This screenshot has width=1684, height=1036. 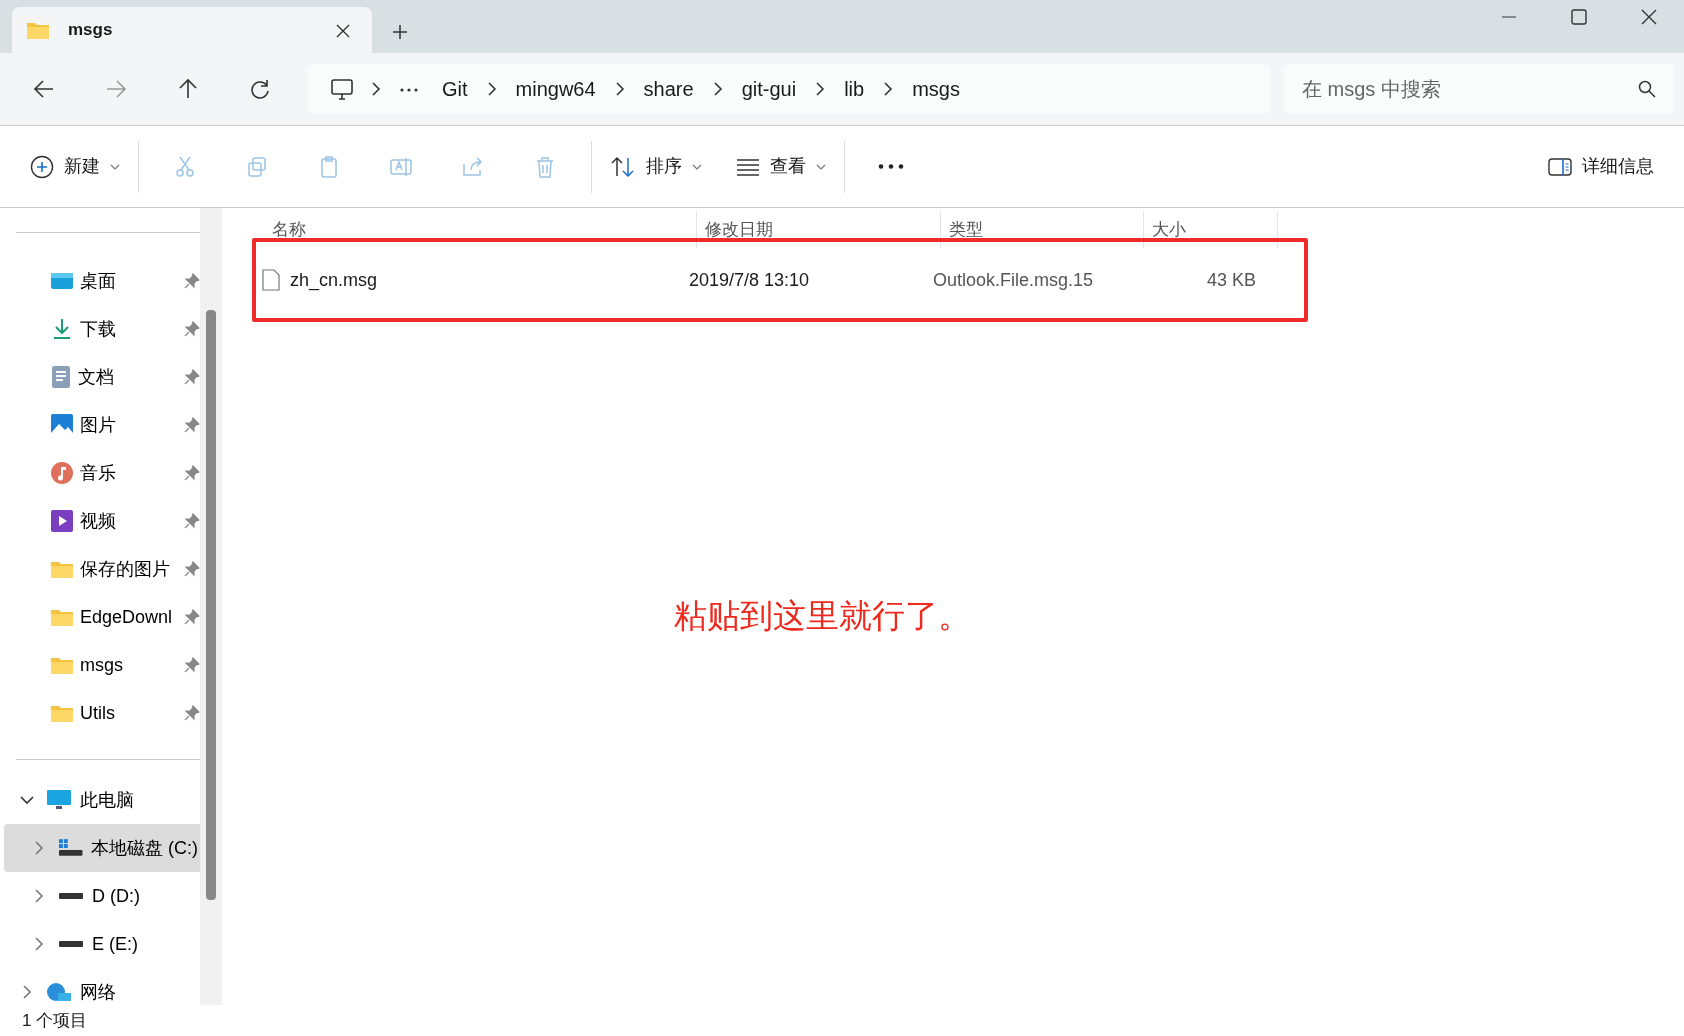 What do you see at coordinates (257, 166) in the screenshot?
I see `copy-icon` at bounding box center [257, 166].